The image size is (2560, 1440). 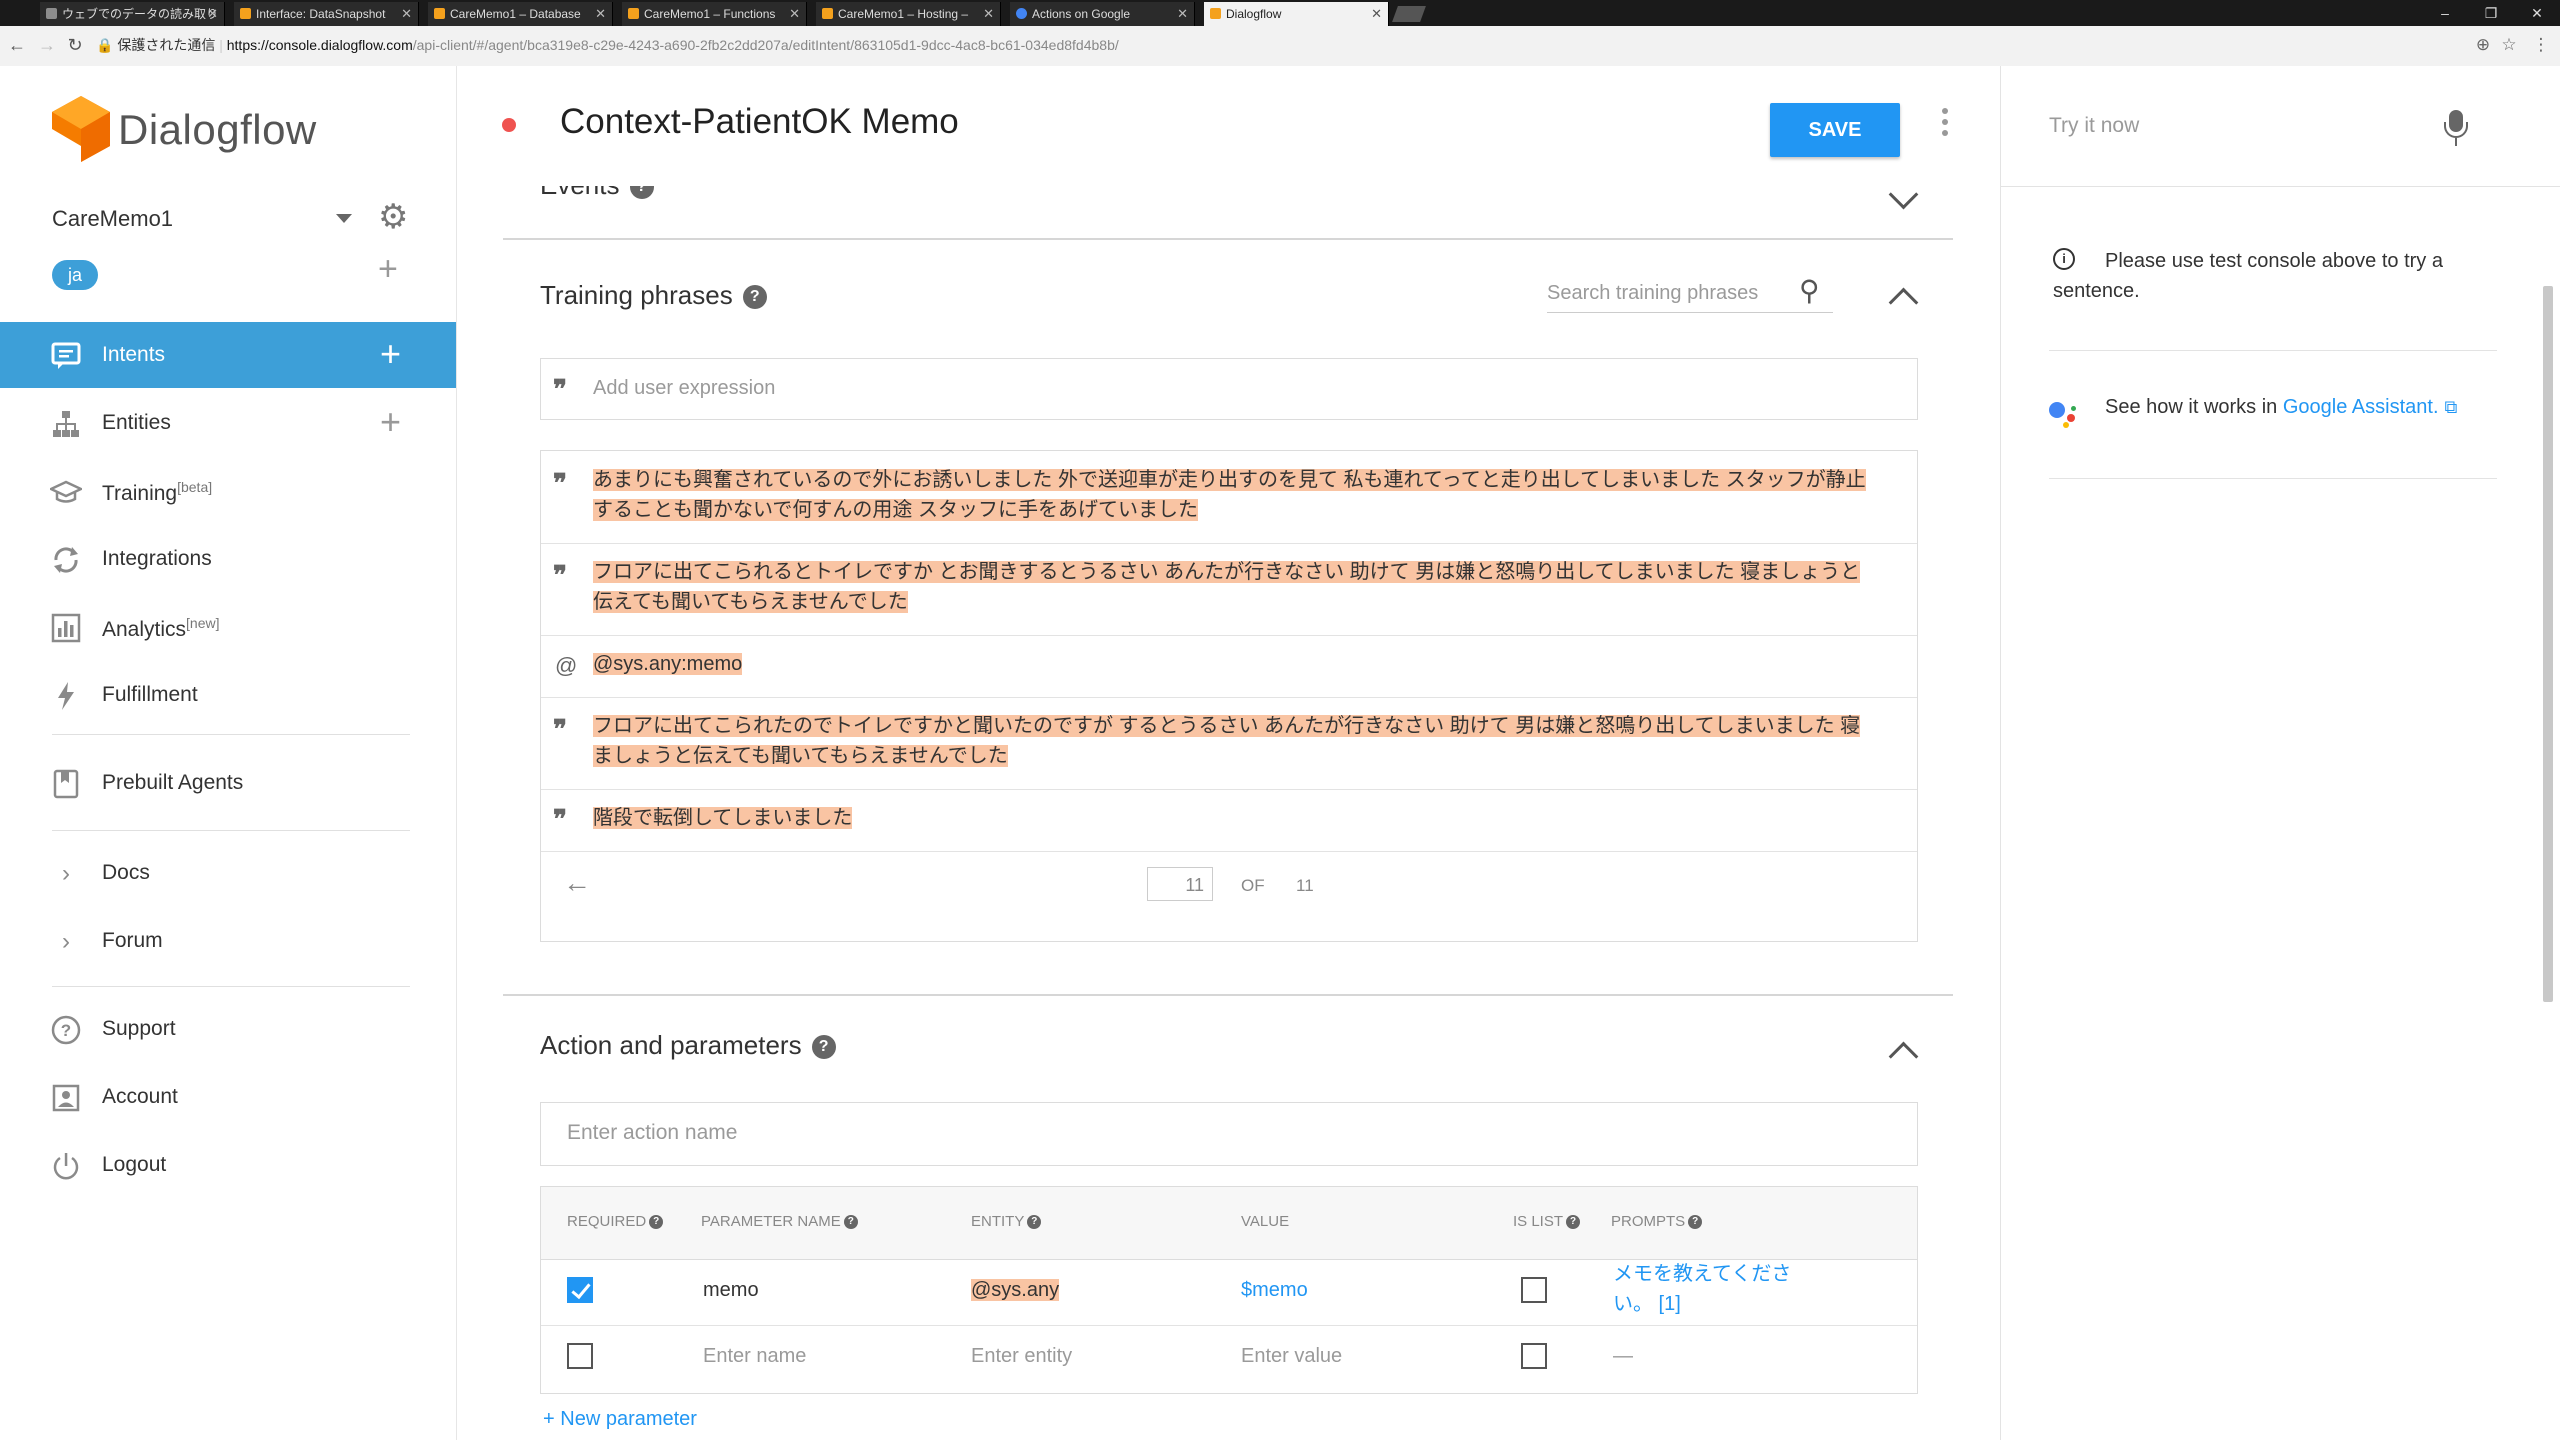 What do you see at coordinates (326, 14) in the screenshot?
I see `browser-tab: Interface: DataSnapshot ✕` at bounding box center [326, 14].